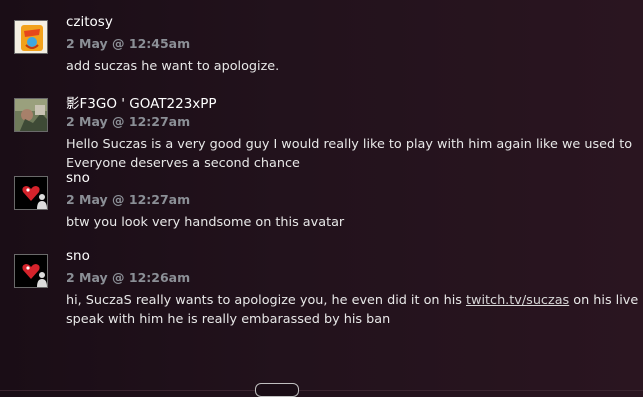 This screenshot has width=643, height=397. I want to click on comment-text-line: add suczas he want to apologize., so click(173, 66).